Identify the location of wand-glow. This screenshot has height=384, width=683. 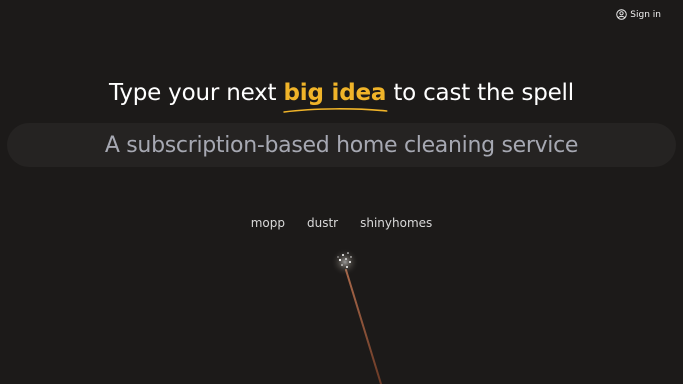
(345, 262).